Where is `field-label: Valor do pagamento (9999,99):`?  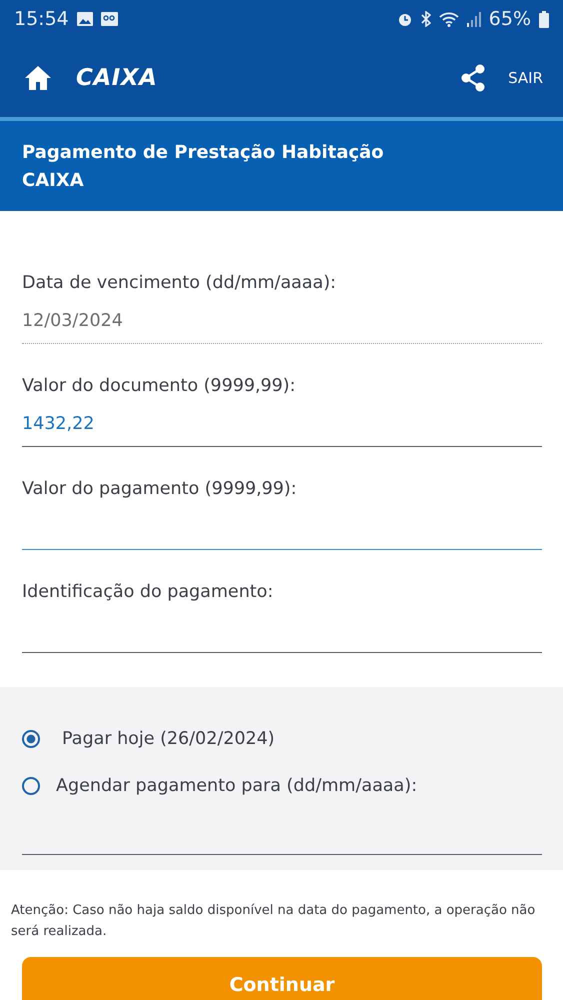
field-label: Valor do pagamento (9999,99): is located at coordinates (160, 489).